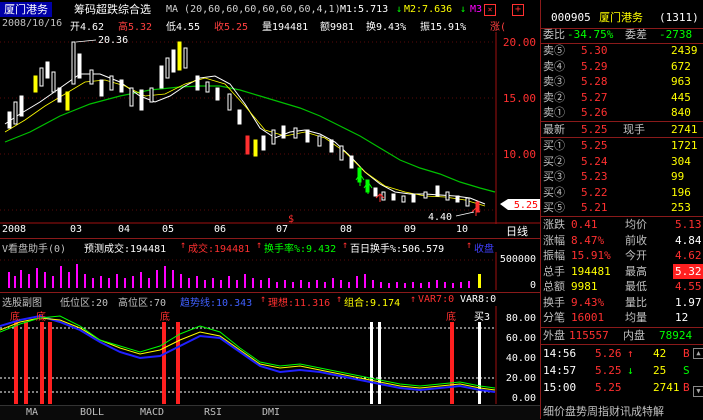  What do you see at coordinates (636, 255) in the screenshot?
I see `stat-label: 今开` at bounding box center [636, 255].